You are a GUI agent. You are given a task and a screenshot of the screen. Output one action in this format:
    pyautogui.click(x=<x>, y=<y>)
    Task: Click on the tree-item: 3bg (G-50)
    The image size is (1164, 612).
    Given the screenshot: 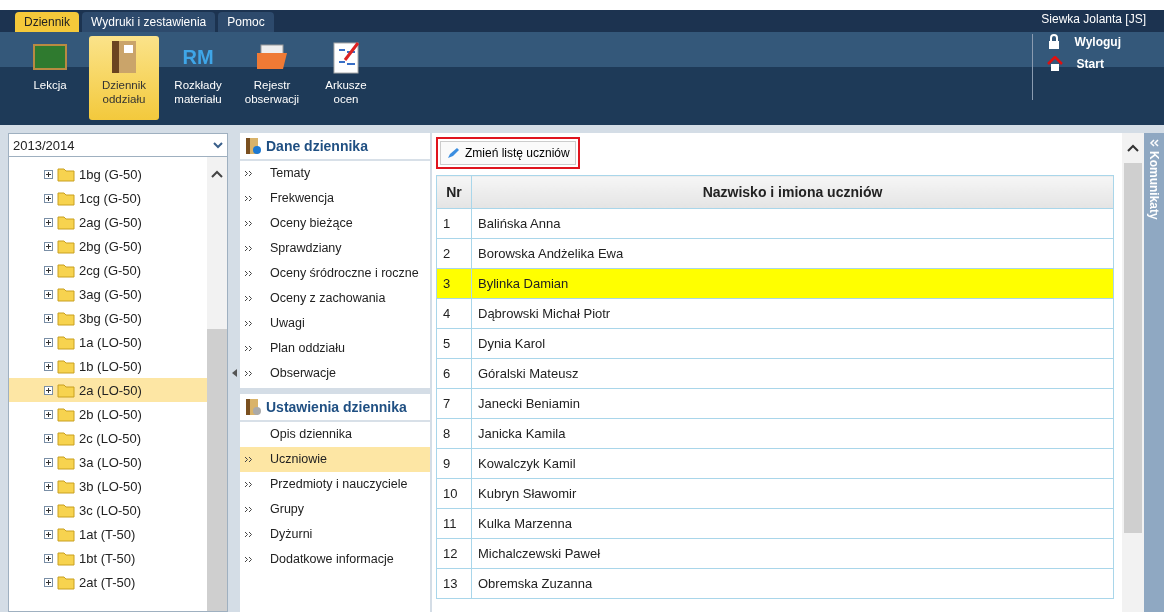 What is the action you would take?
    pyautogui.click(x=108, y=318)
    